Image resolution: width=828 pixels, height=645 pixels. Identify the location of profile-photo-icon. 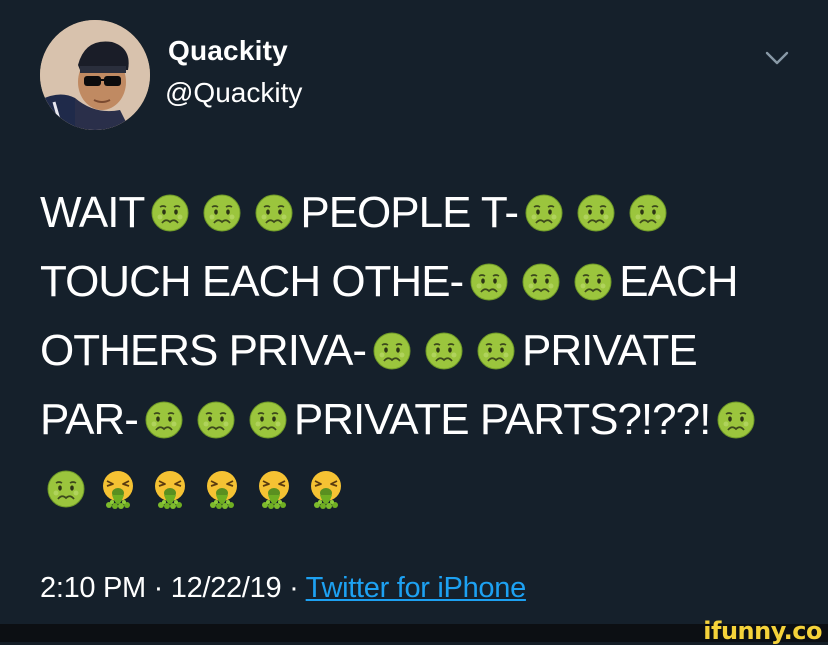
(95, 75).